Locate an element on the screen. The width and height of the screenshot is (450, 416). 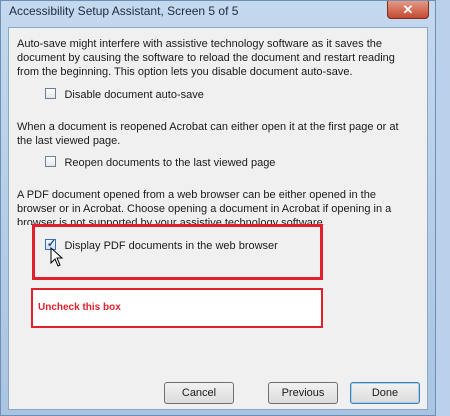
reopen-option: Reopen documents to the last viewed page is located at coordinates (160, 162).